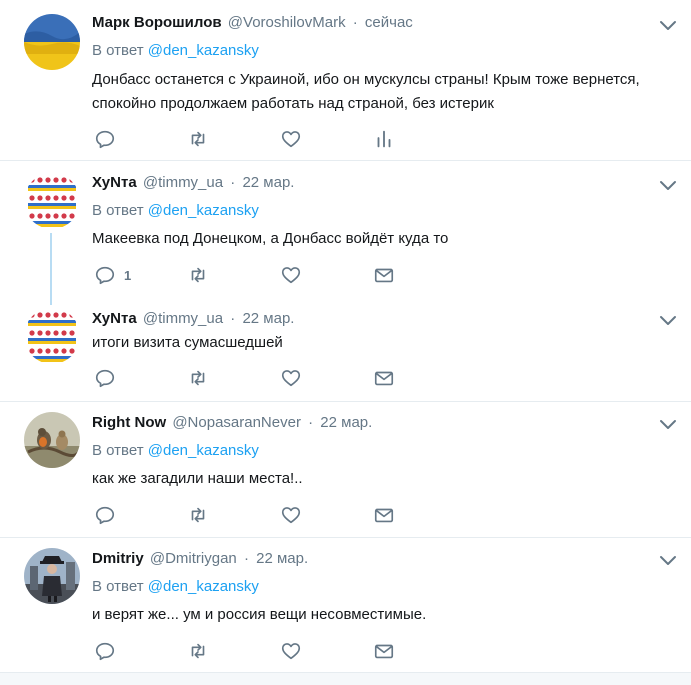  Describe the element at coordinates (193, 558) in the screenshot. I see `author-handle: @Dmitriygan` at that location.